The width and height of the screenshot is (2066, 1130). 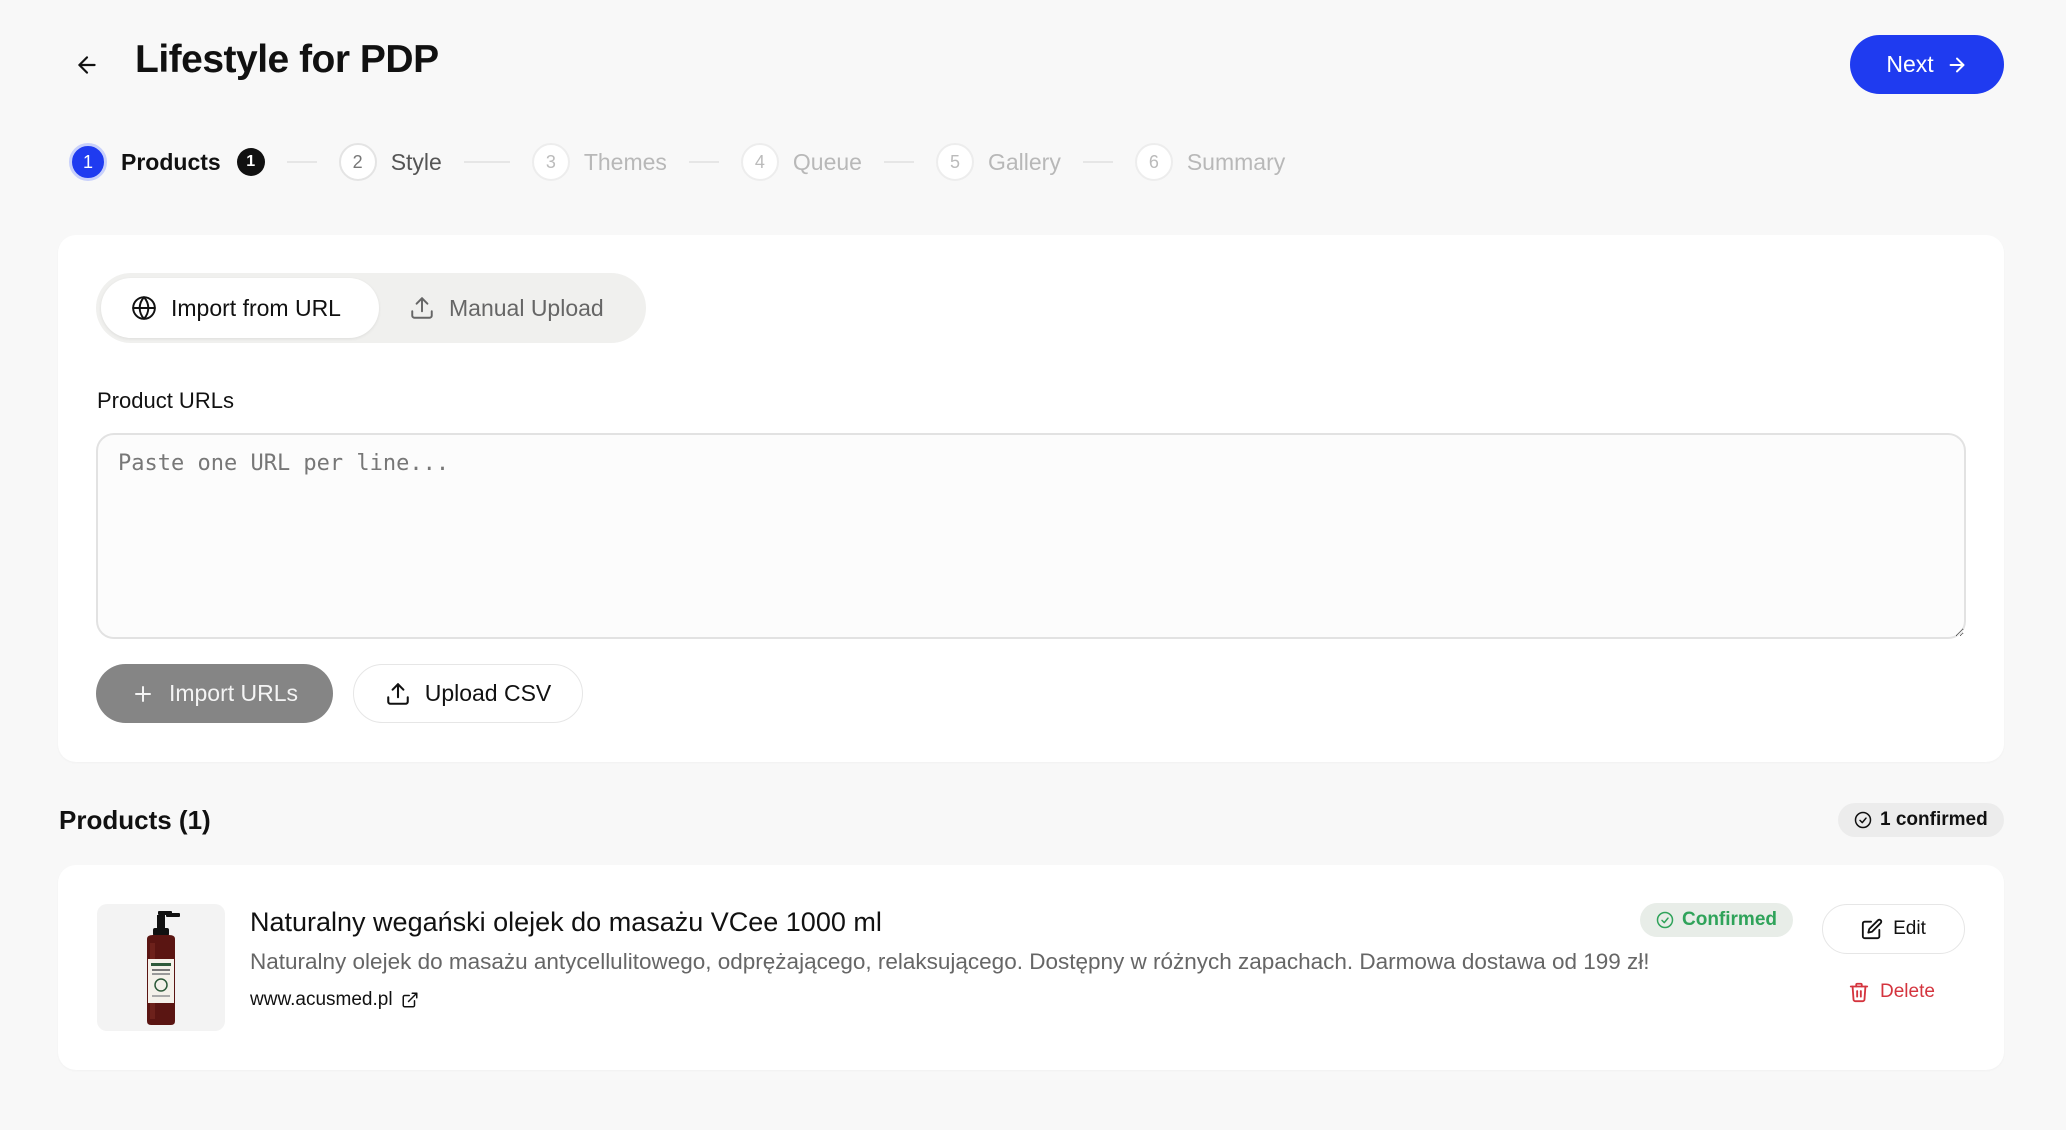 What do you see at coordinates (625, 161) in the screenshot?
I see `step-label: Themes` at bounding box center [625, 161].